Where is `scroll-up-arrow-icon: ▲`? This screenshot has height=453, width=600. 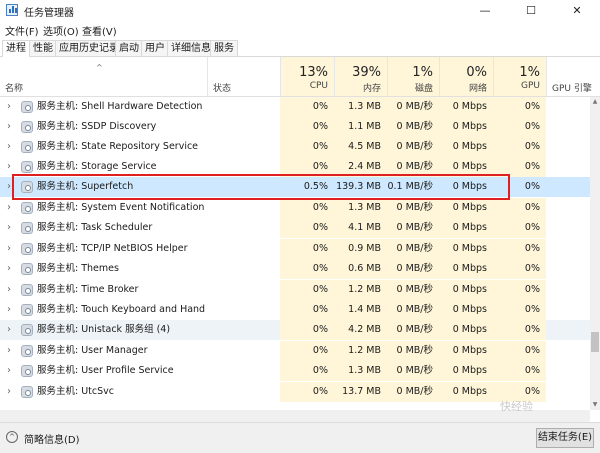
scroll-up-arrow-icon: ▲ is located at coordinates (595, 102).